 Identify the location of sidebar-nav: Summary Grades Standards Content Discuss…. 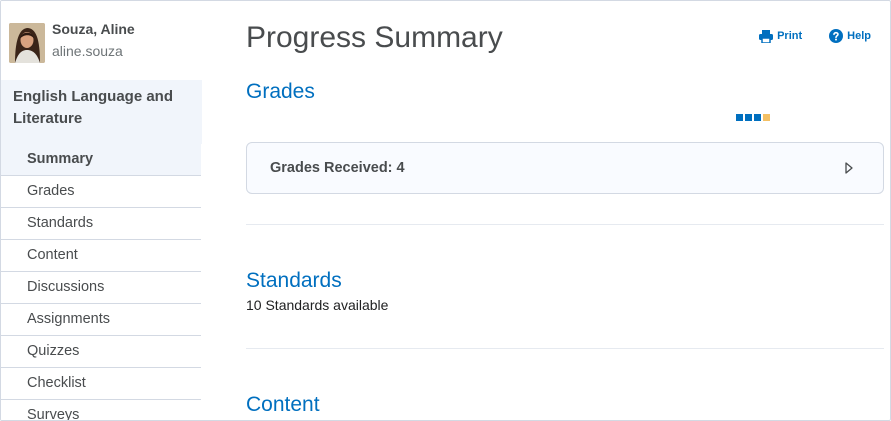
(101, 282).